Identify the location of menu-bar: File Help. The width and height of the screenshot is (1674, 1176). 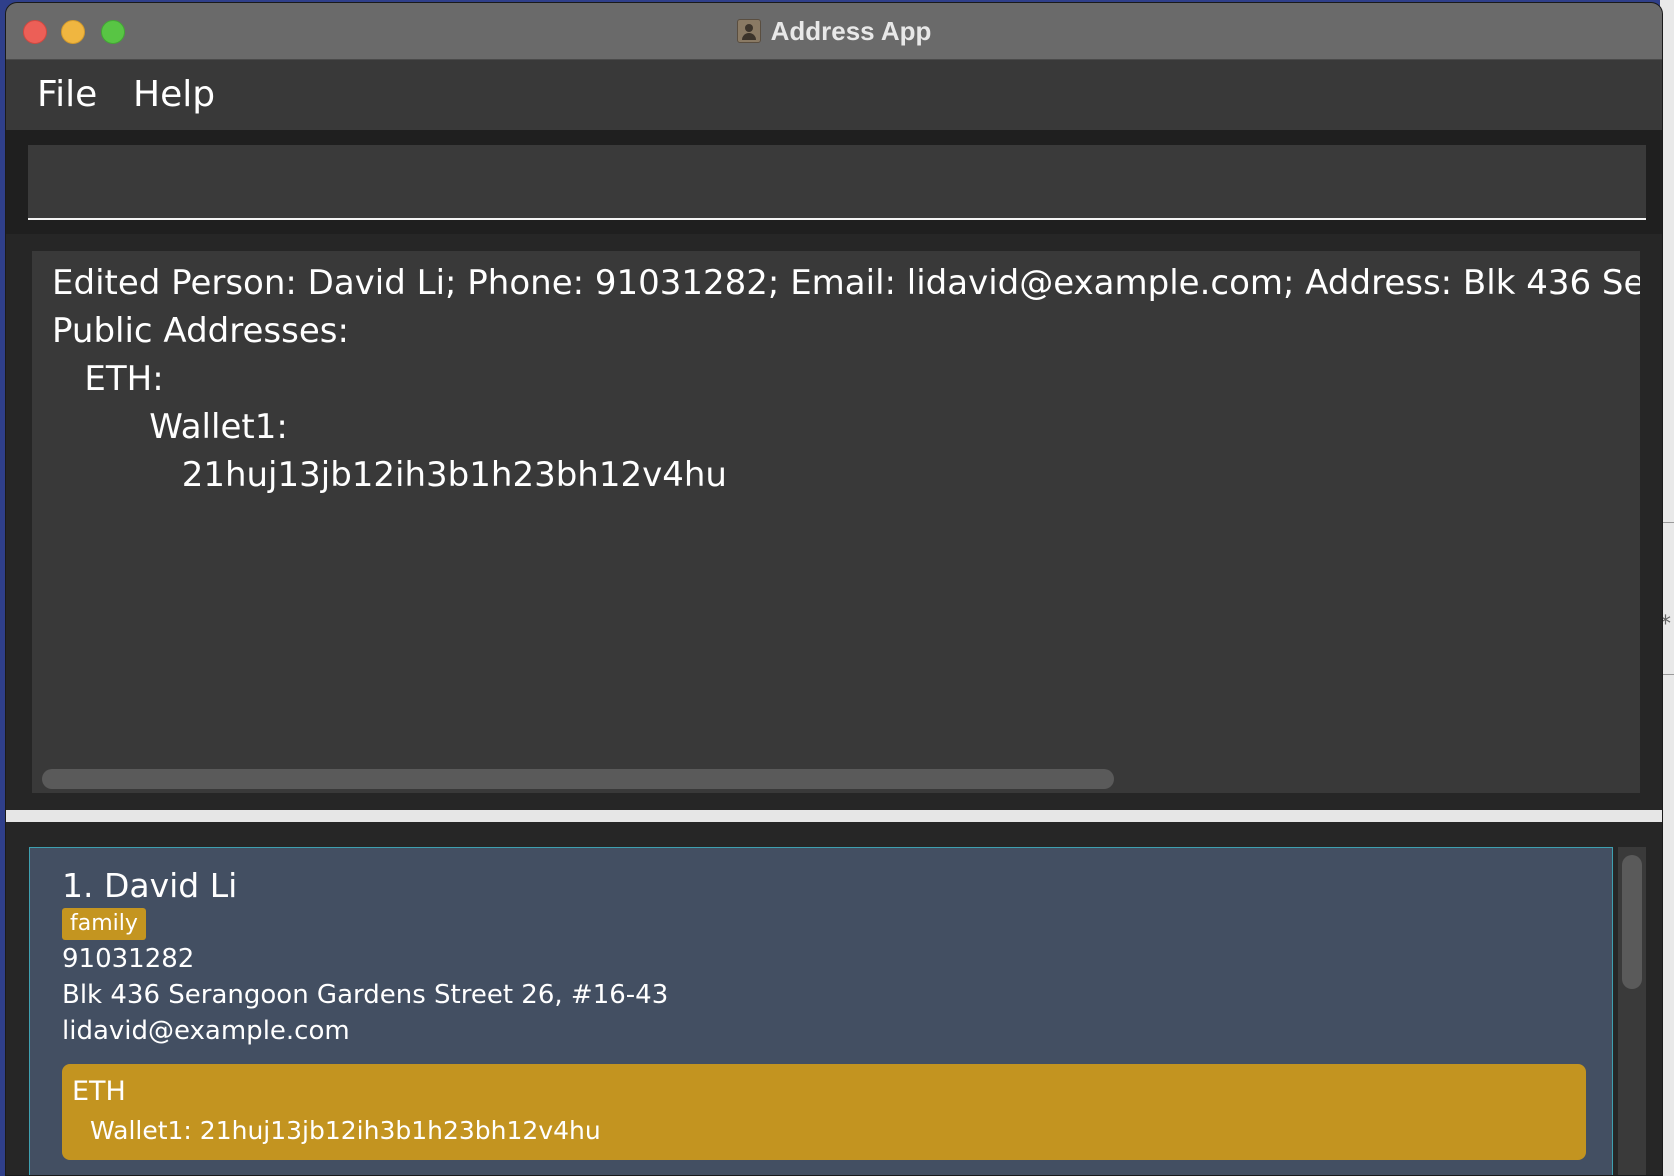
(834, 95).